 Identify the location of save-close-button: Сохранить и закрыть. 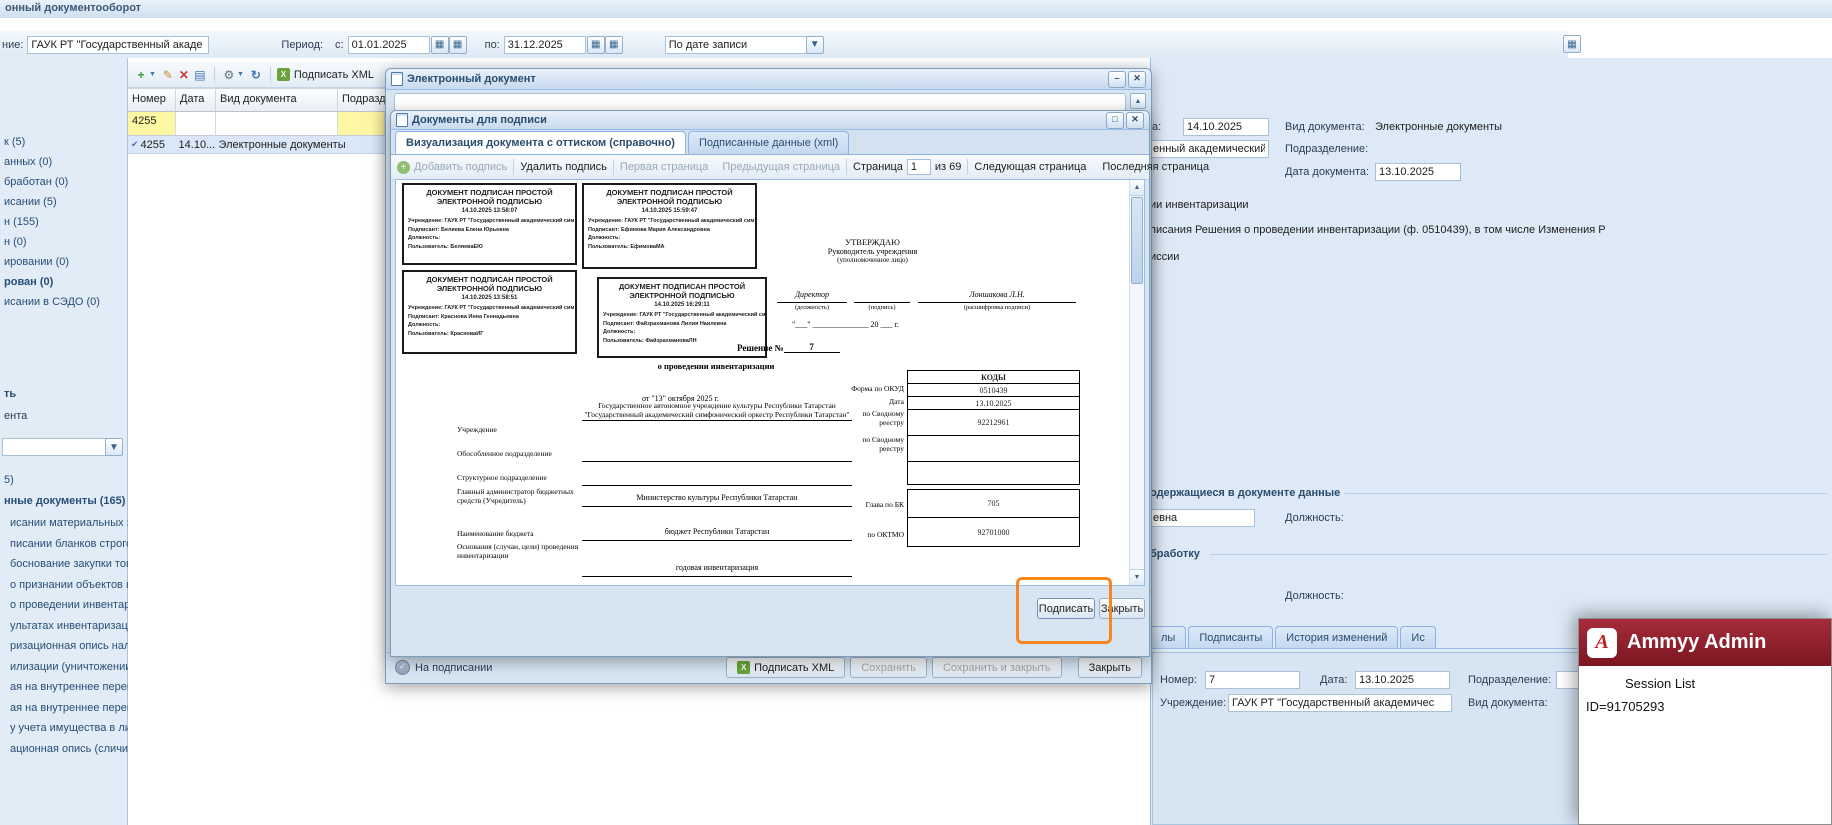
(996, 667).